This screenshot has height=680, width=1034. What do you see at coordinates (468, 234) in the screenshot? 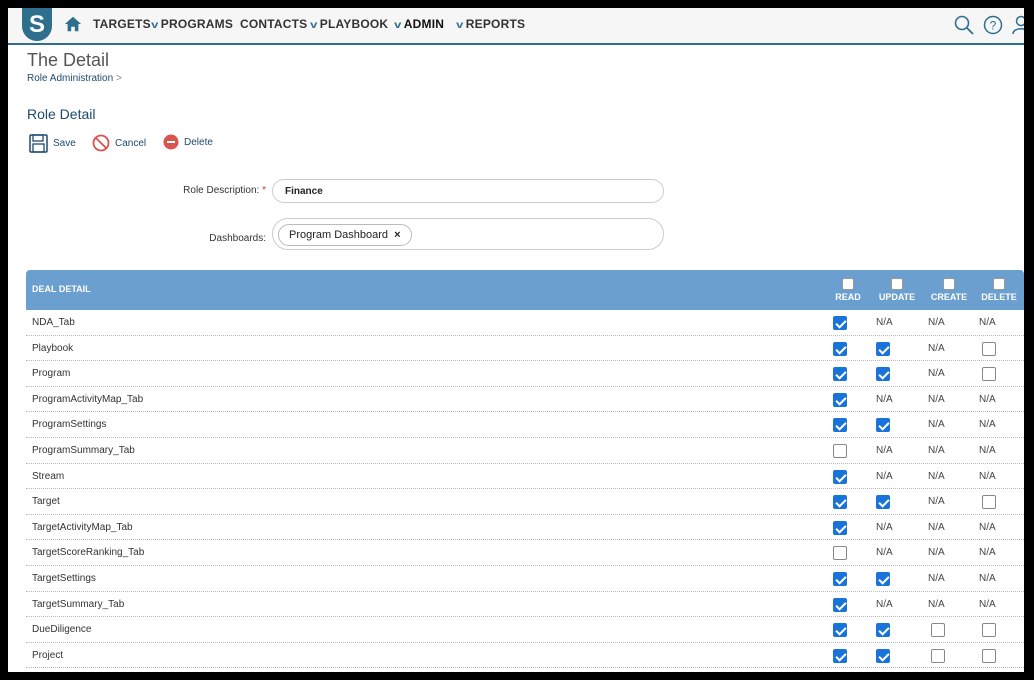
I see `dashboards-multiselect: Program Dashboard ×` at bounding box center [468, 234].